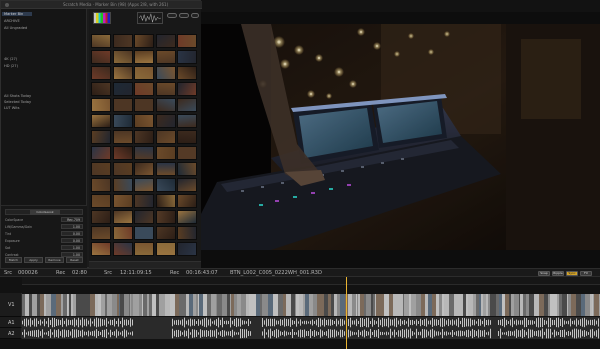 This screenshot has height=349, width=600. What do you see at coordinates (17, 102) in the screenshot?
I see `bin-item: Selected Today` at bounding box center [17, 102].